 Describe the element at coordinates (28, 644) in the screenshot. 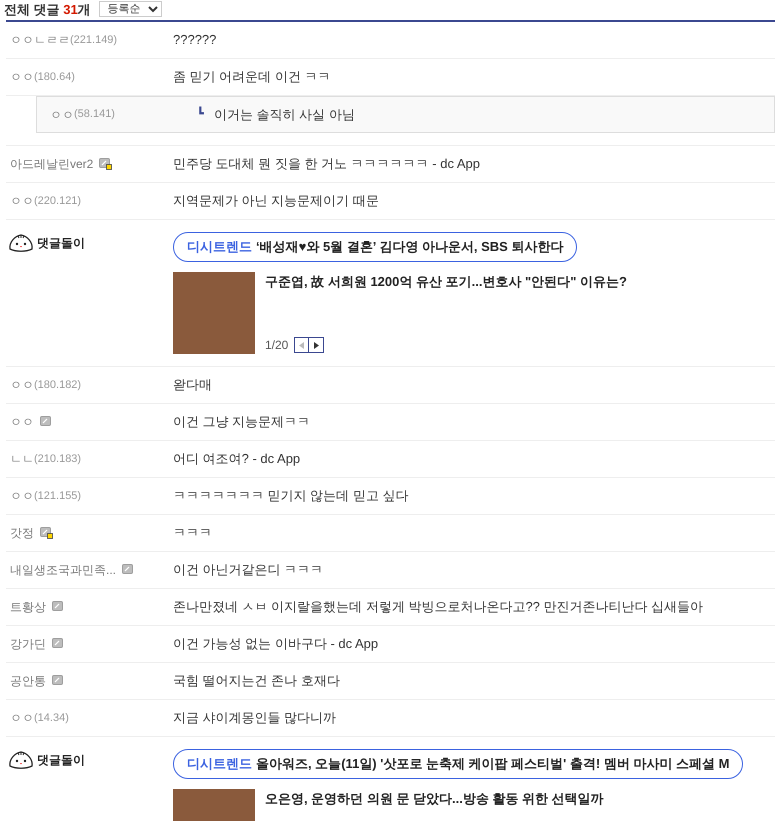

I see `commenter-name: 강가딘` at that location.